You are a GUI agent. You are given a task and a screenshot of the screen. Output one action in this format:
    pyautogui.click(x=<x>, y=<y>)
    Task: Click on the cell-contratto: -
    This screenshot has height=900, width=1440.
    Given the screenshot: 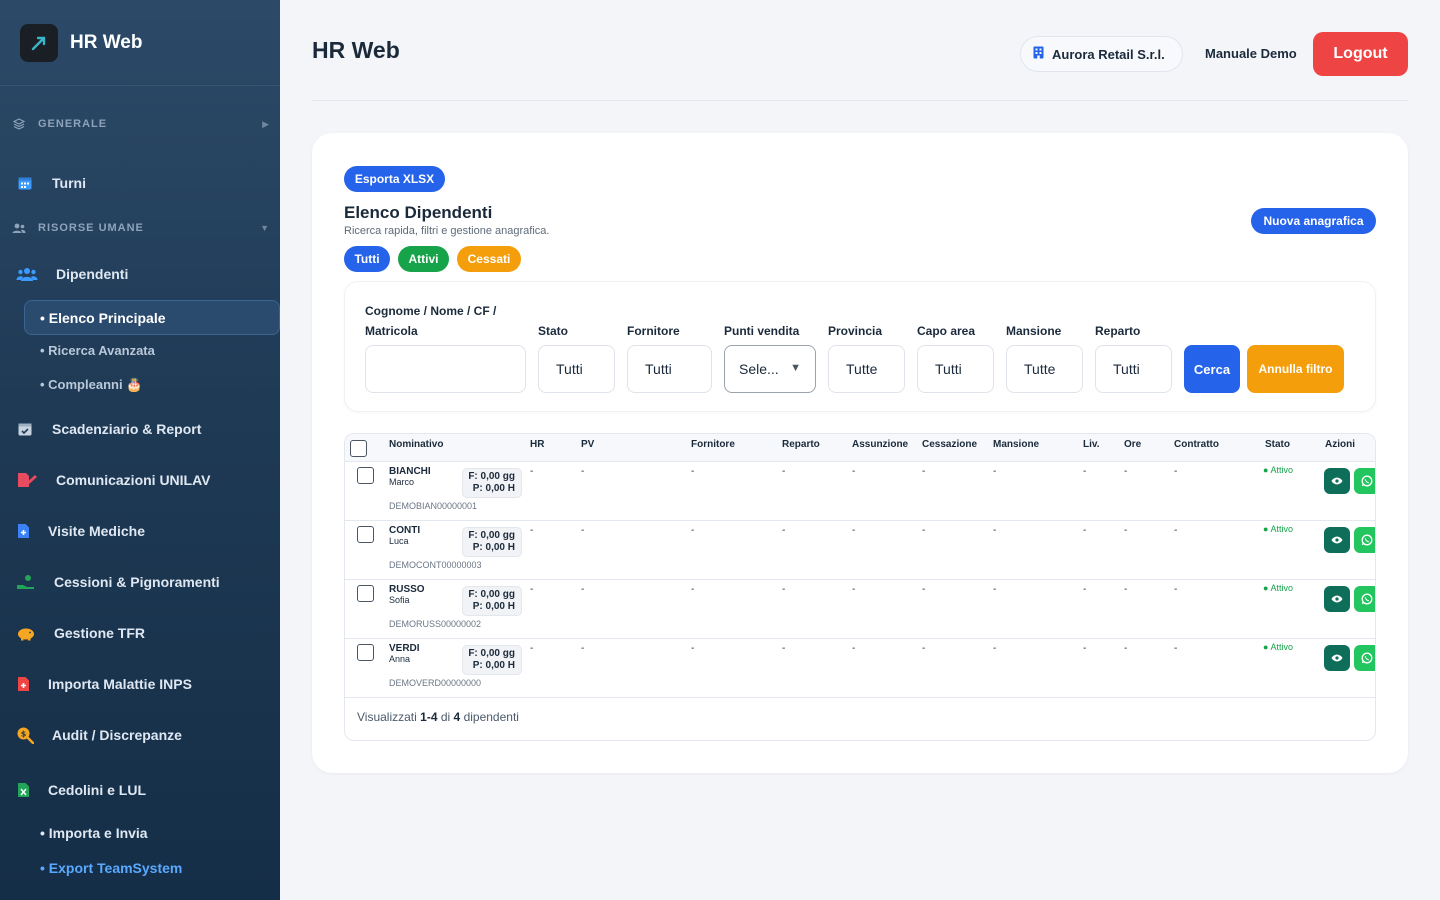 What is the action you would take?
    pyautogui.click(x=1176, y=648)
    